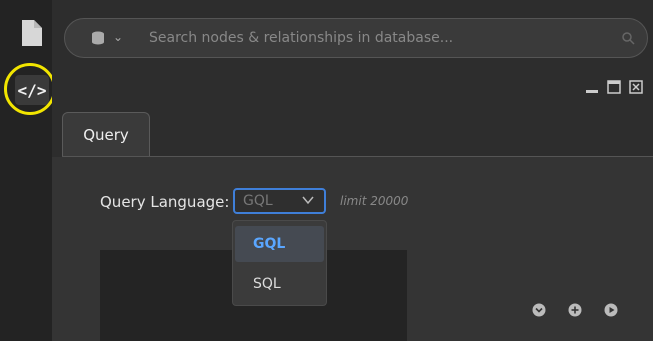  I want to click on editor-controls, so click(575, 310).